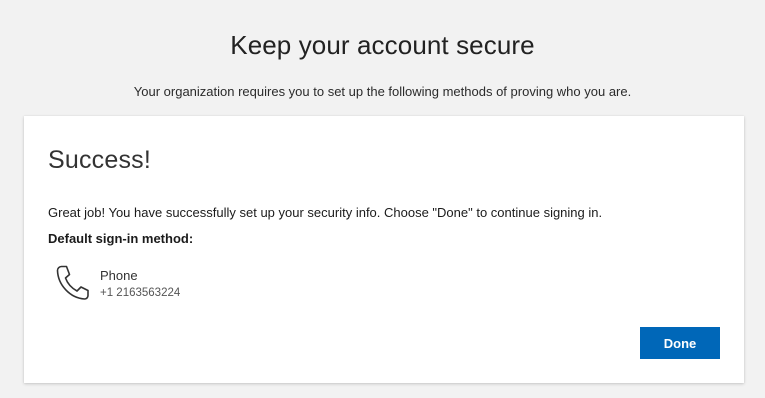 The image size is (765, 398). What do you see at coordinates (121, 238) in the screenshot?
I see `default-method-label: Default sign-in method:` at bounding box center [121, 238].